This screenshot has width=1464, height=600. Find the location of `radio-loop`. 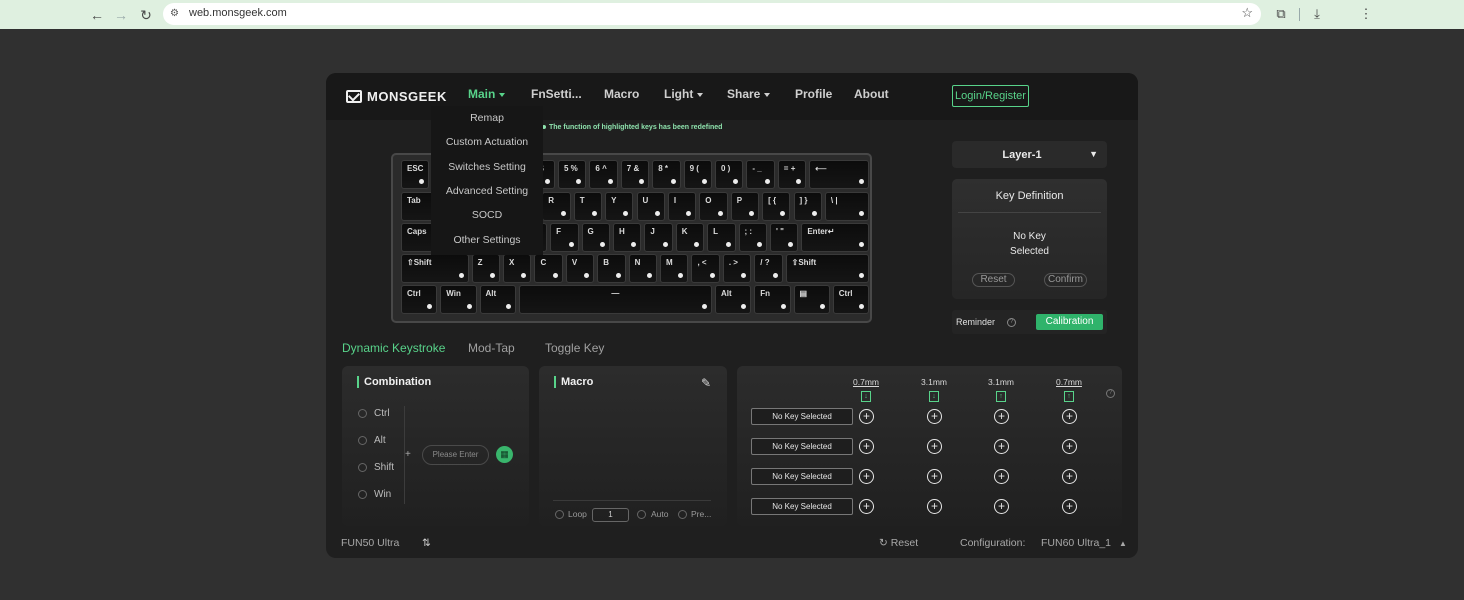

radio-loop is located at coordinates (559, 514).